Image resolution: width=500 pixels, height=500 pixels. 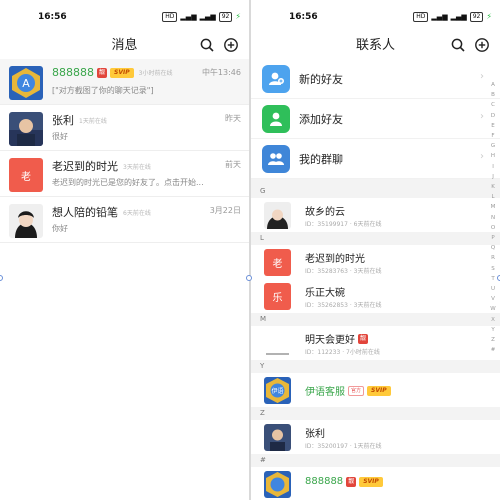 What do you see at coordinates (492, 126) in the screenshot?
I see `alphabet-letter: E` at bounding box center [492, 126].